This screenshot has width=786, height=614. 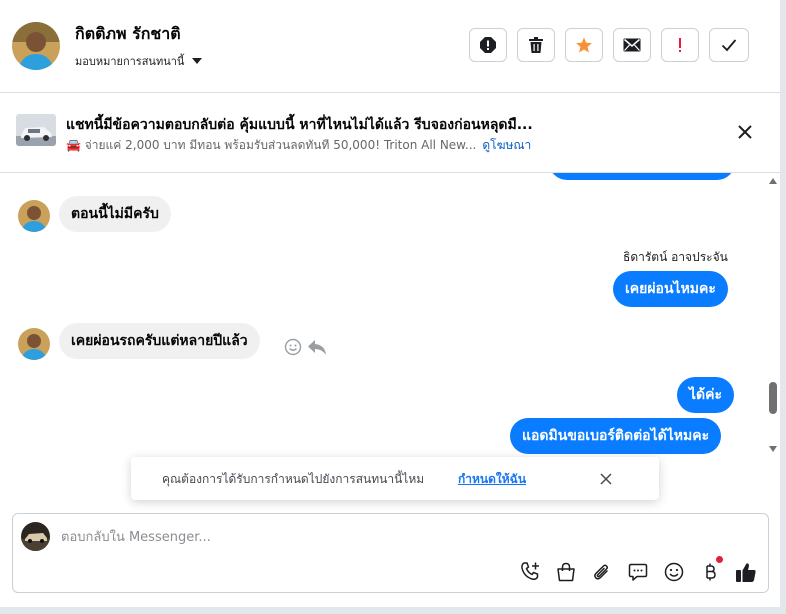 What do you see at coordinates (773, 398) in the screenshot?
I see `scrollbar-thumb` at bounding box center [773, 398].